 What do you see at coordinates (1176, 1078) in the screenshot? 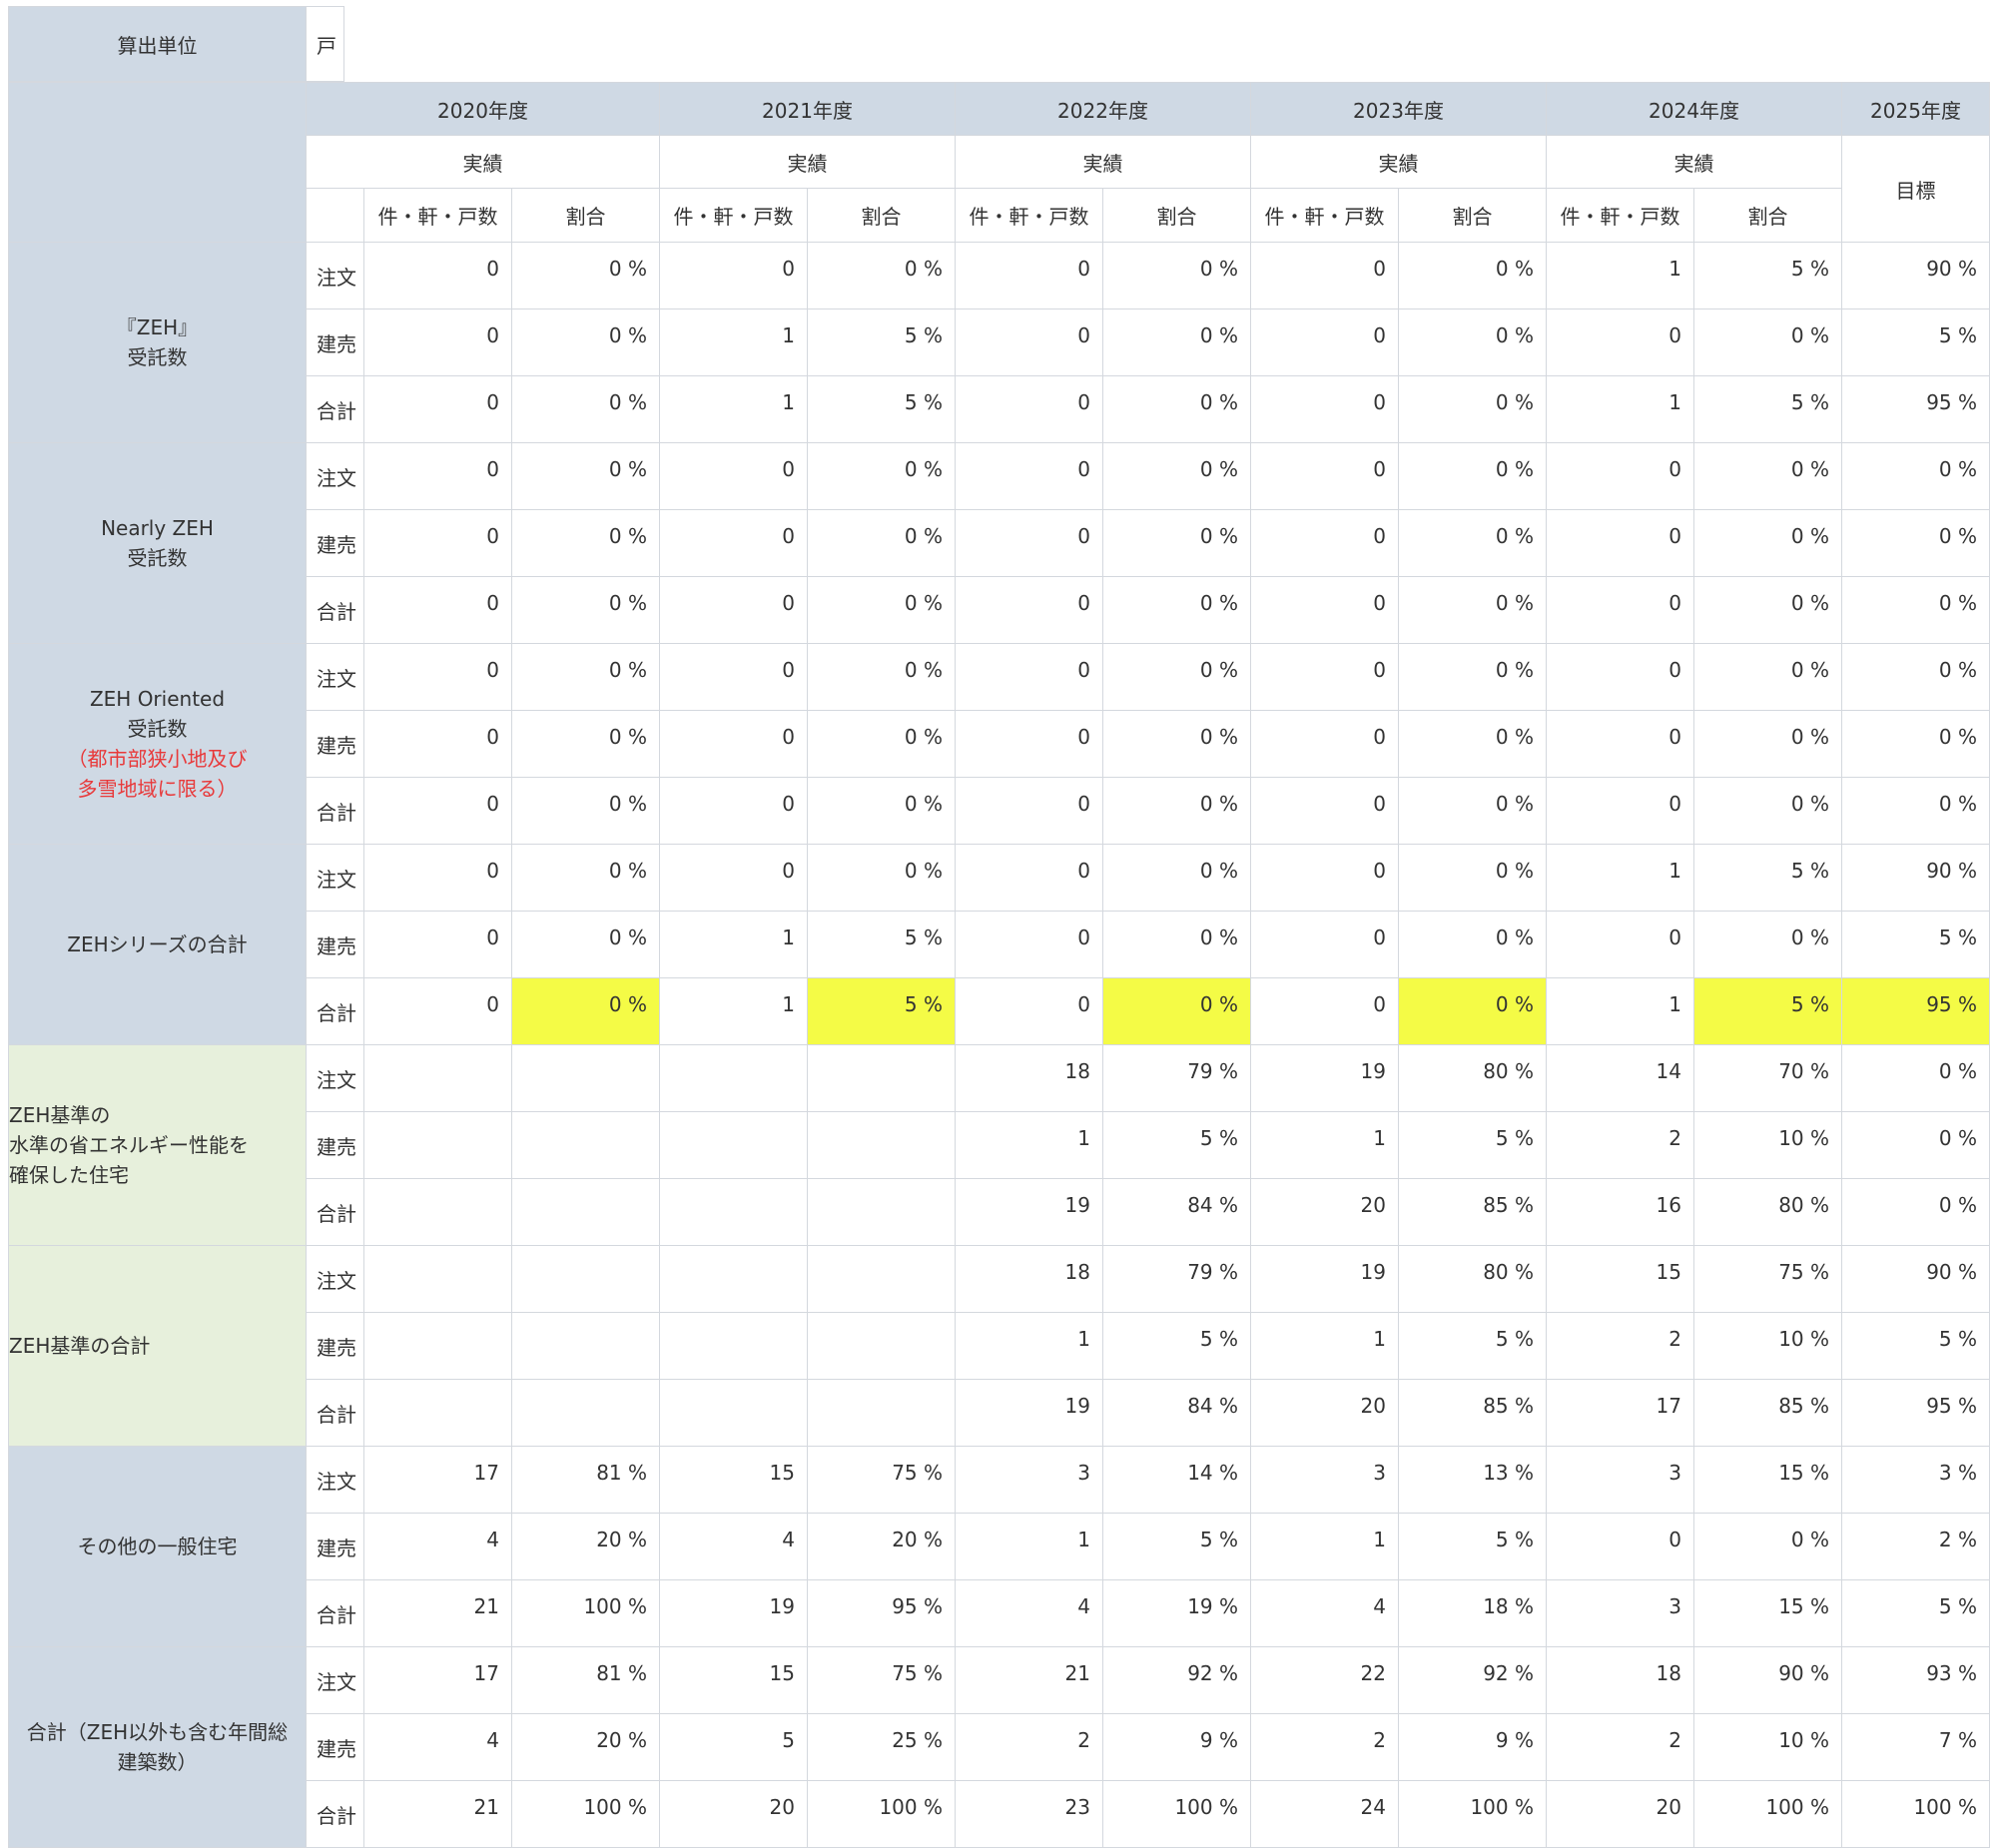
I see `ratio-cell: 79 %` at bounding box center [1176, 1078].